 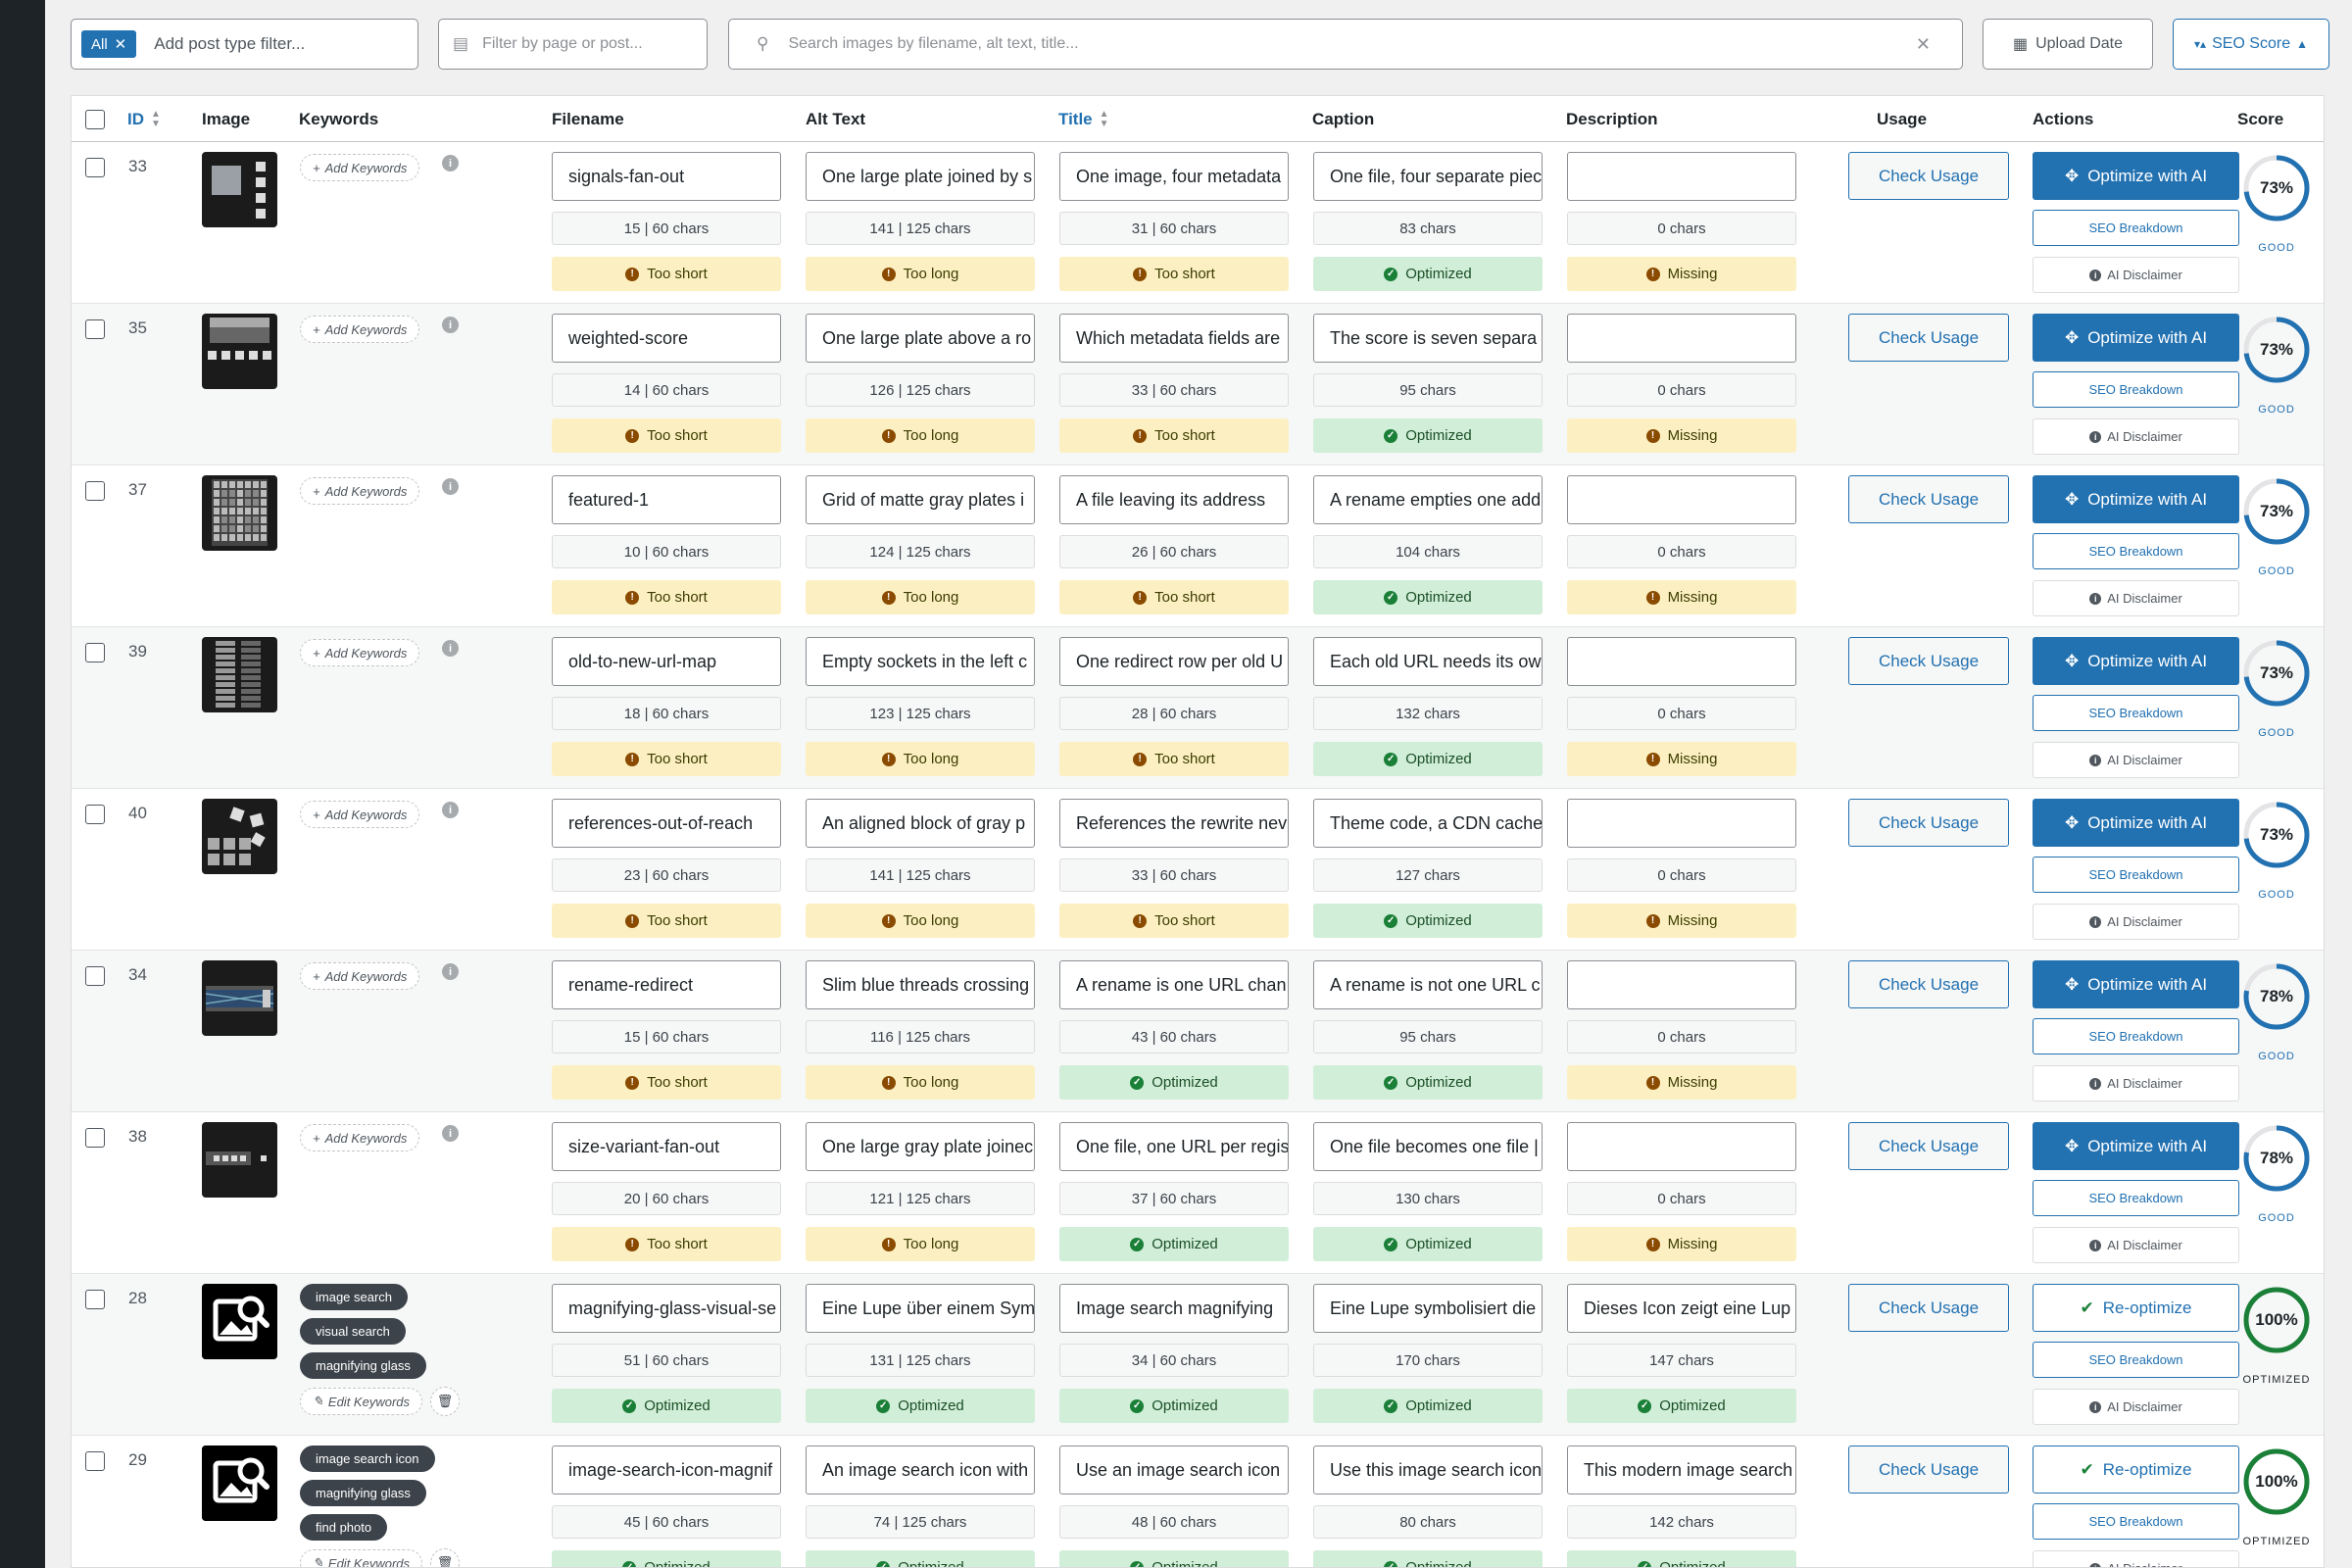 I want to click on description-input: This modern image search, so click(x=1681, y=1470).